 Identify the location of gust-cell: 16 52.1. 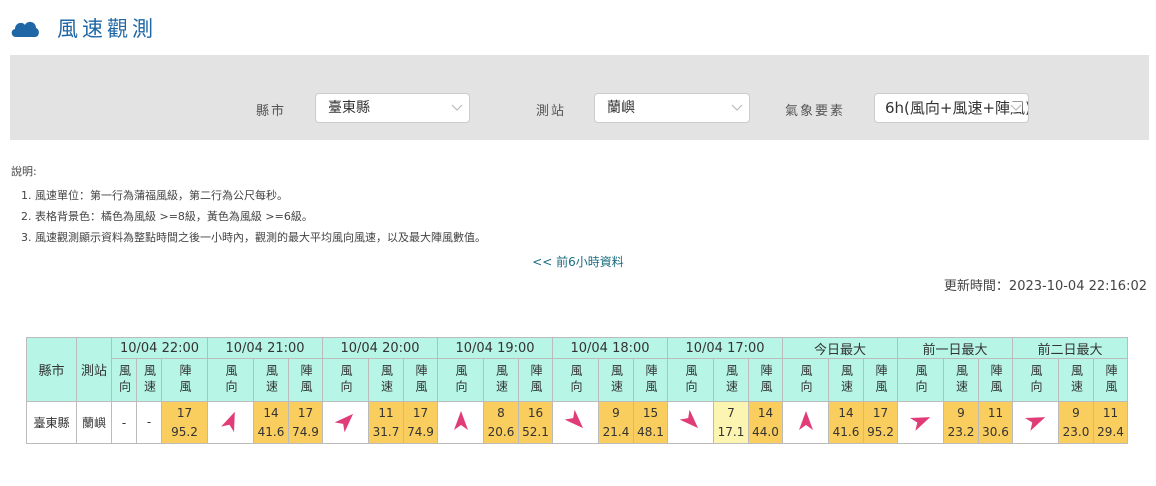
(535, 422).